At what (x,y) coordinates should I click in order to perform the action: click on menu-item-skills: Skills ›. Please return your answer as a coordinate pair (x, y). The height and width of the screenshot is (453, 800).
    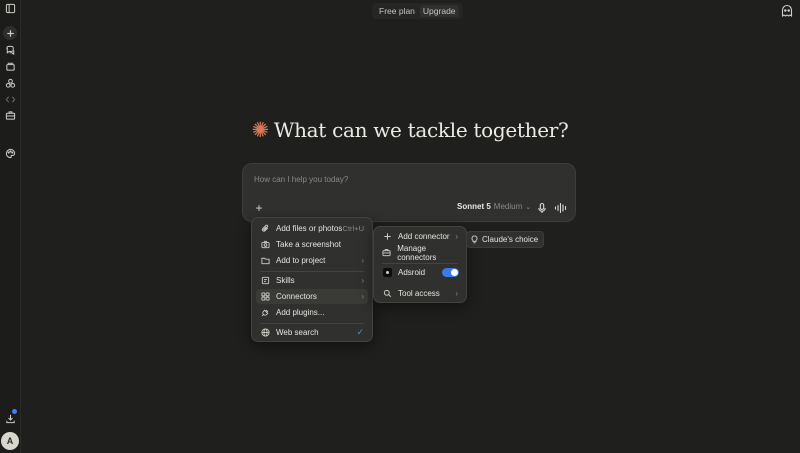
    Looking at the image, I should click on (312, 280).